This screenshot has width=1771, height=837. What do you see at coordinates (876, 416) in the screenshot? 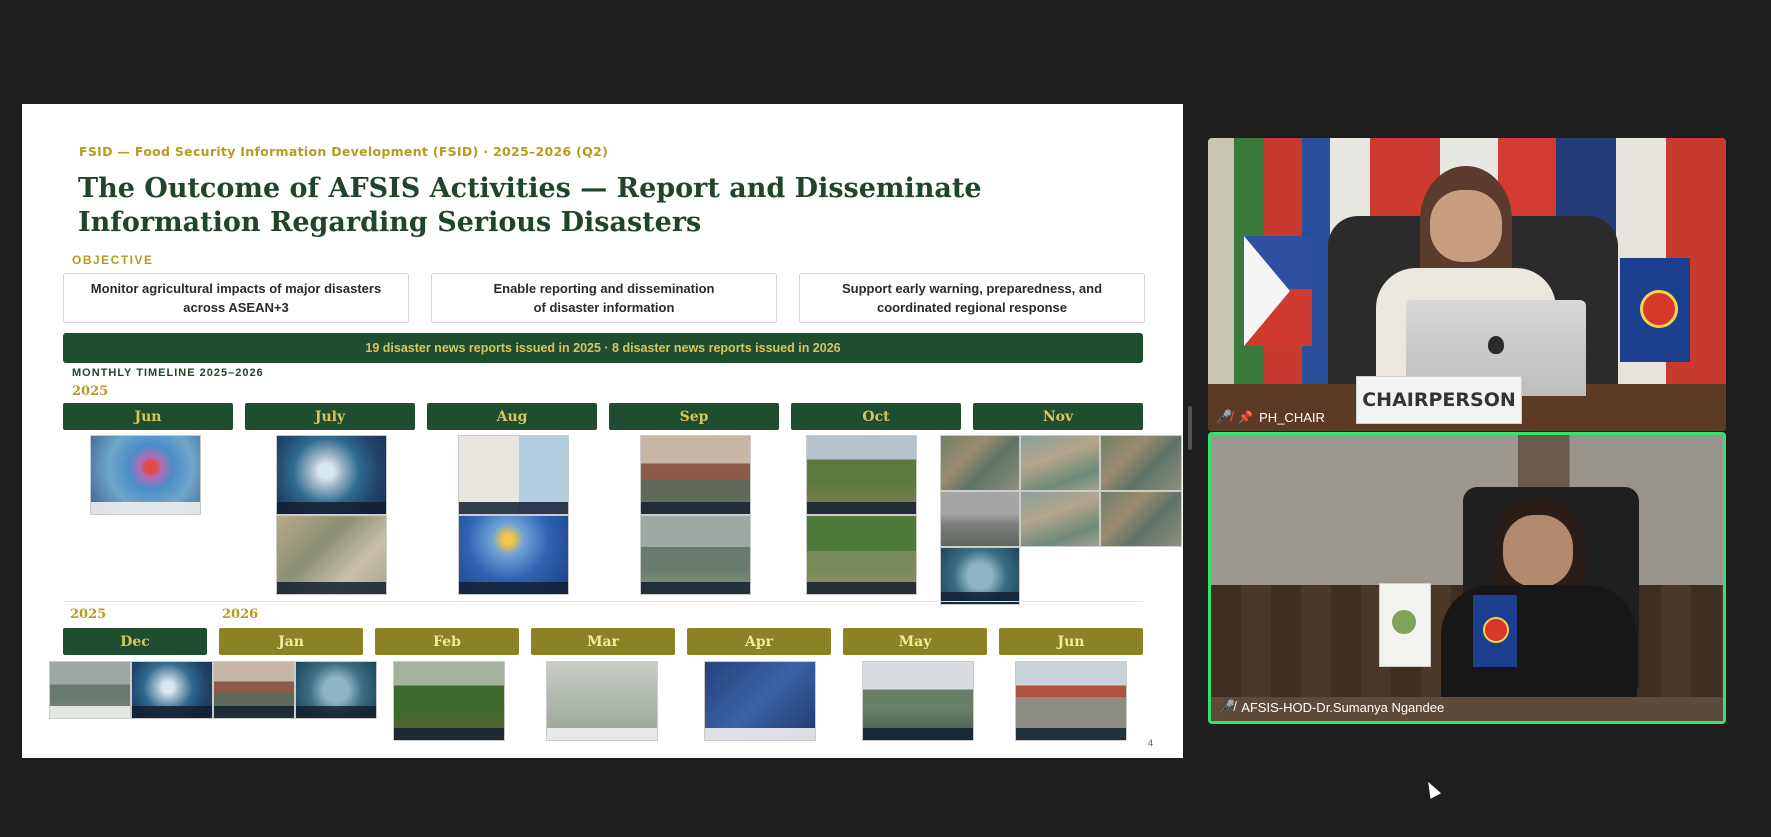
I see `month-oct-2025: Oct` at bounding box center [876, 416].